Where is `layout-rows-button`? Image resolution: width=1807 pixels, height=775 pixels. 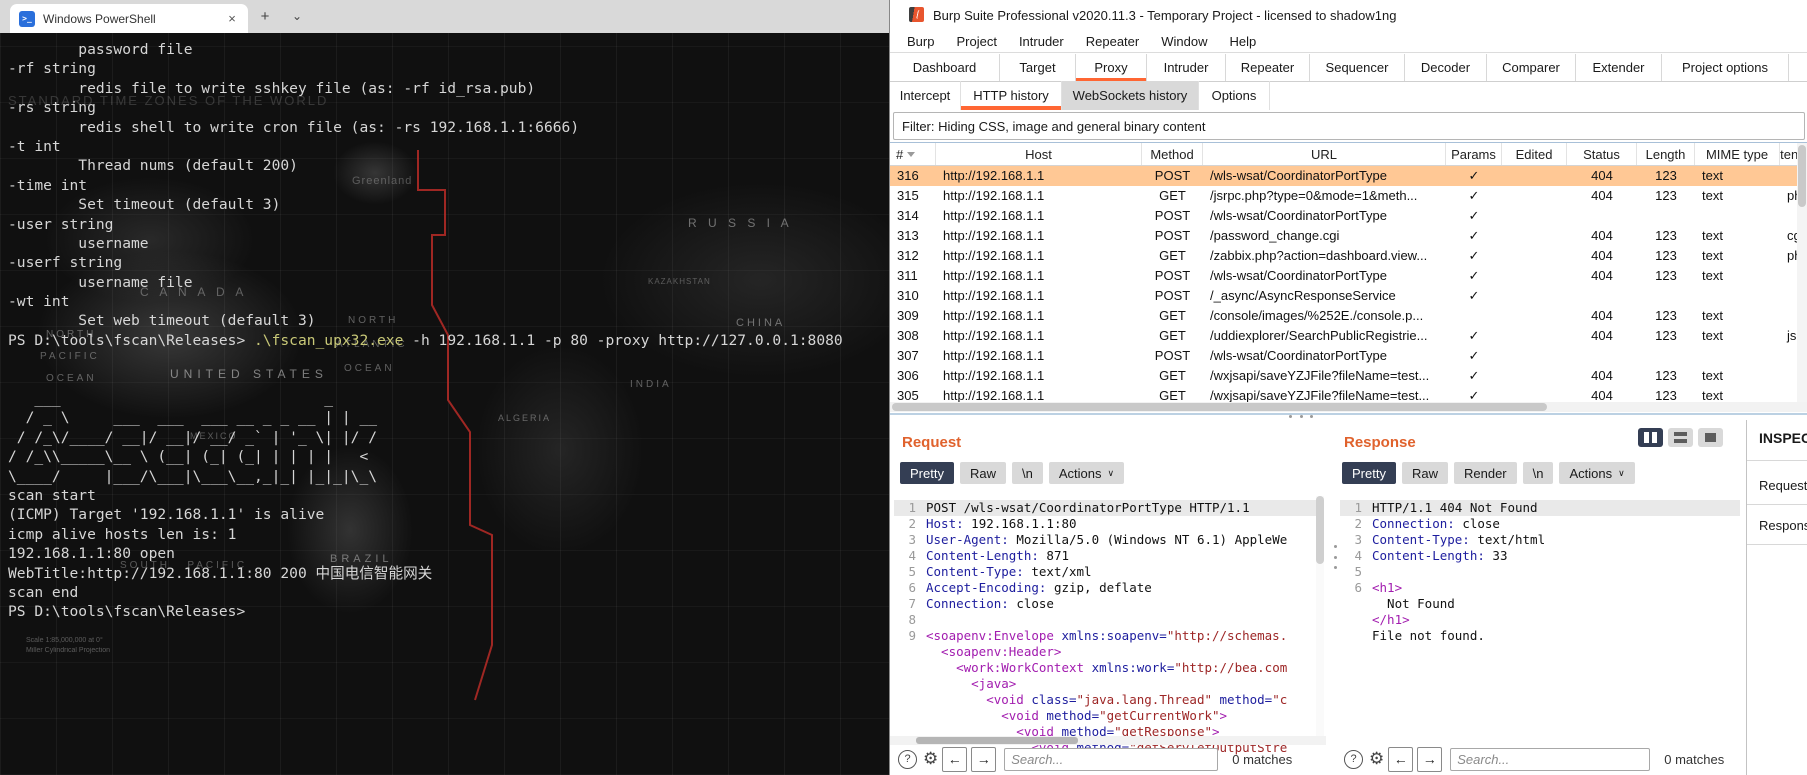 layout-rows-button is located at coordinates (1680, 437).